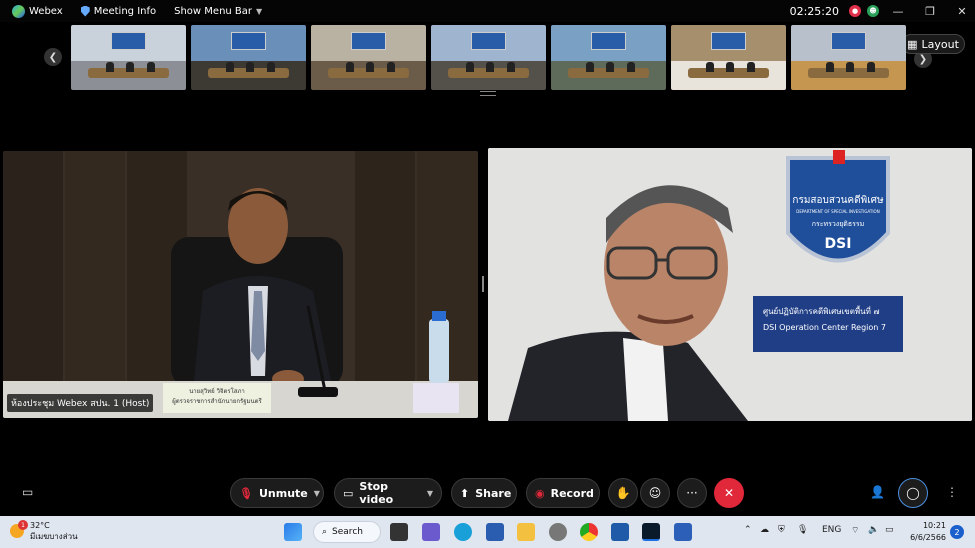 This screenshot has height=548, width=975. Describe the element at coordinates (495, 532) in the screenshot. I see `store-icon` at that location.